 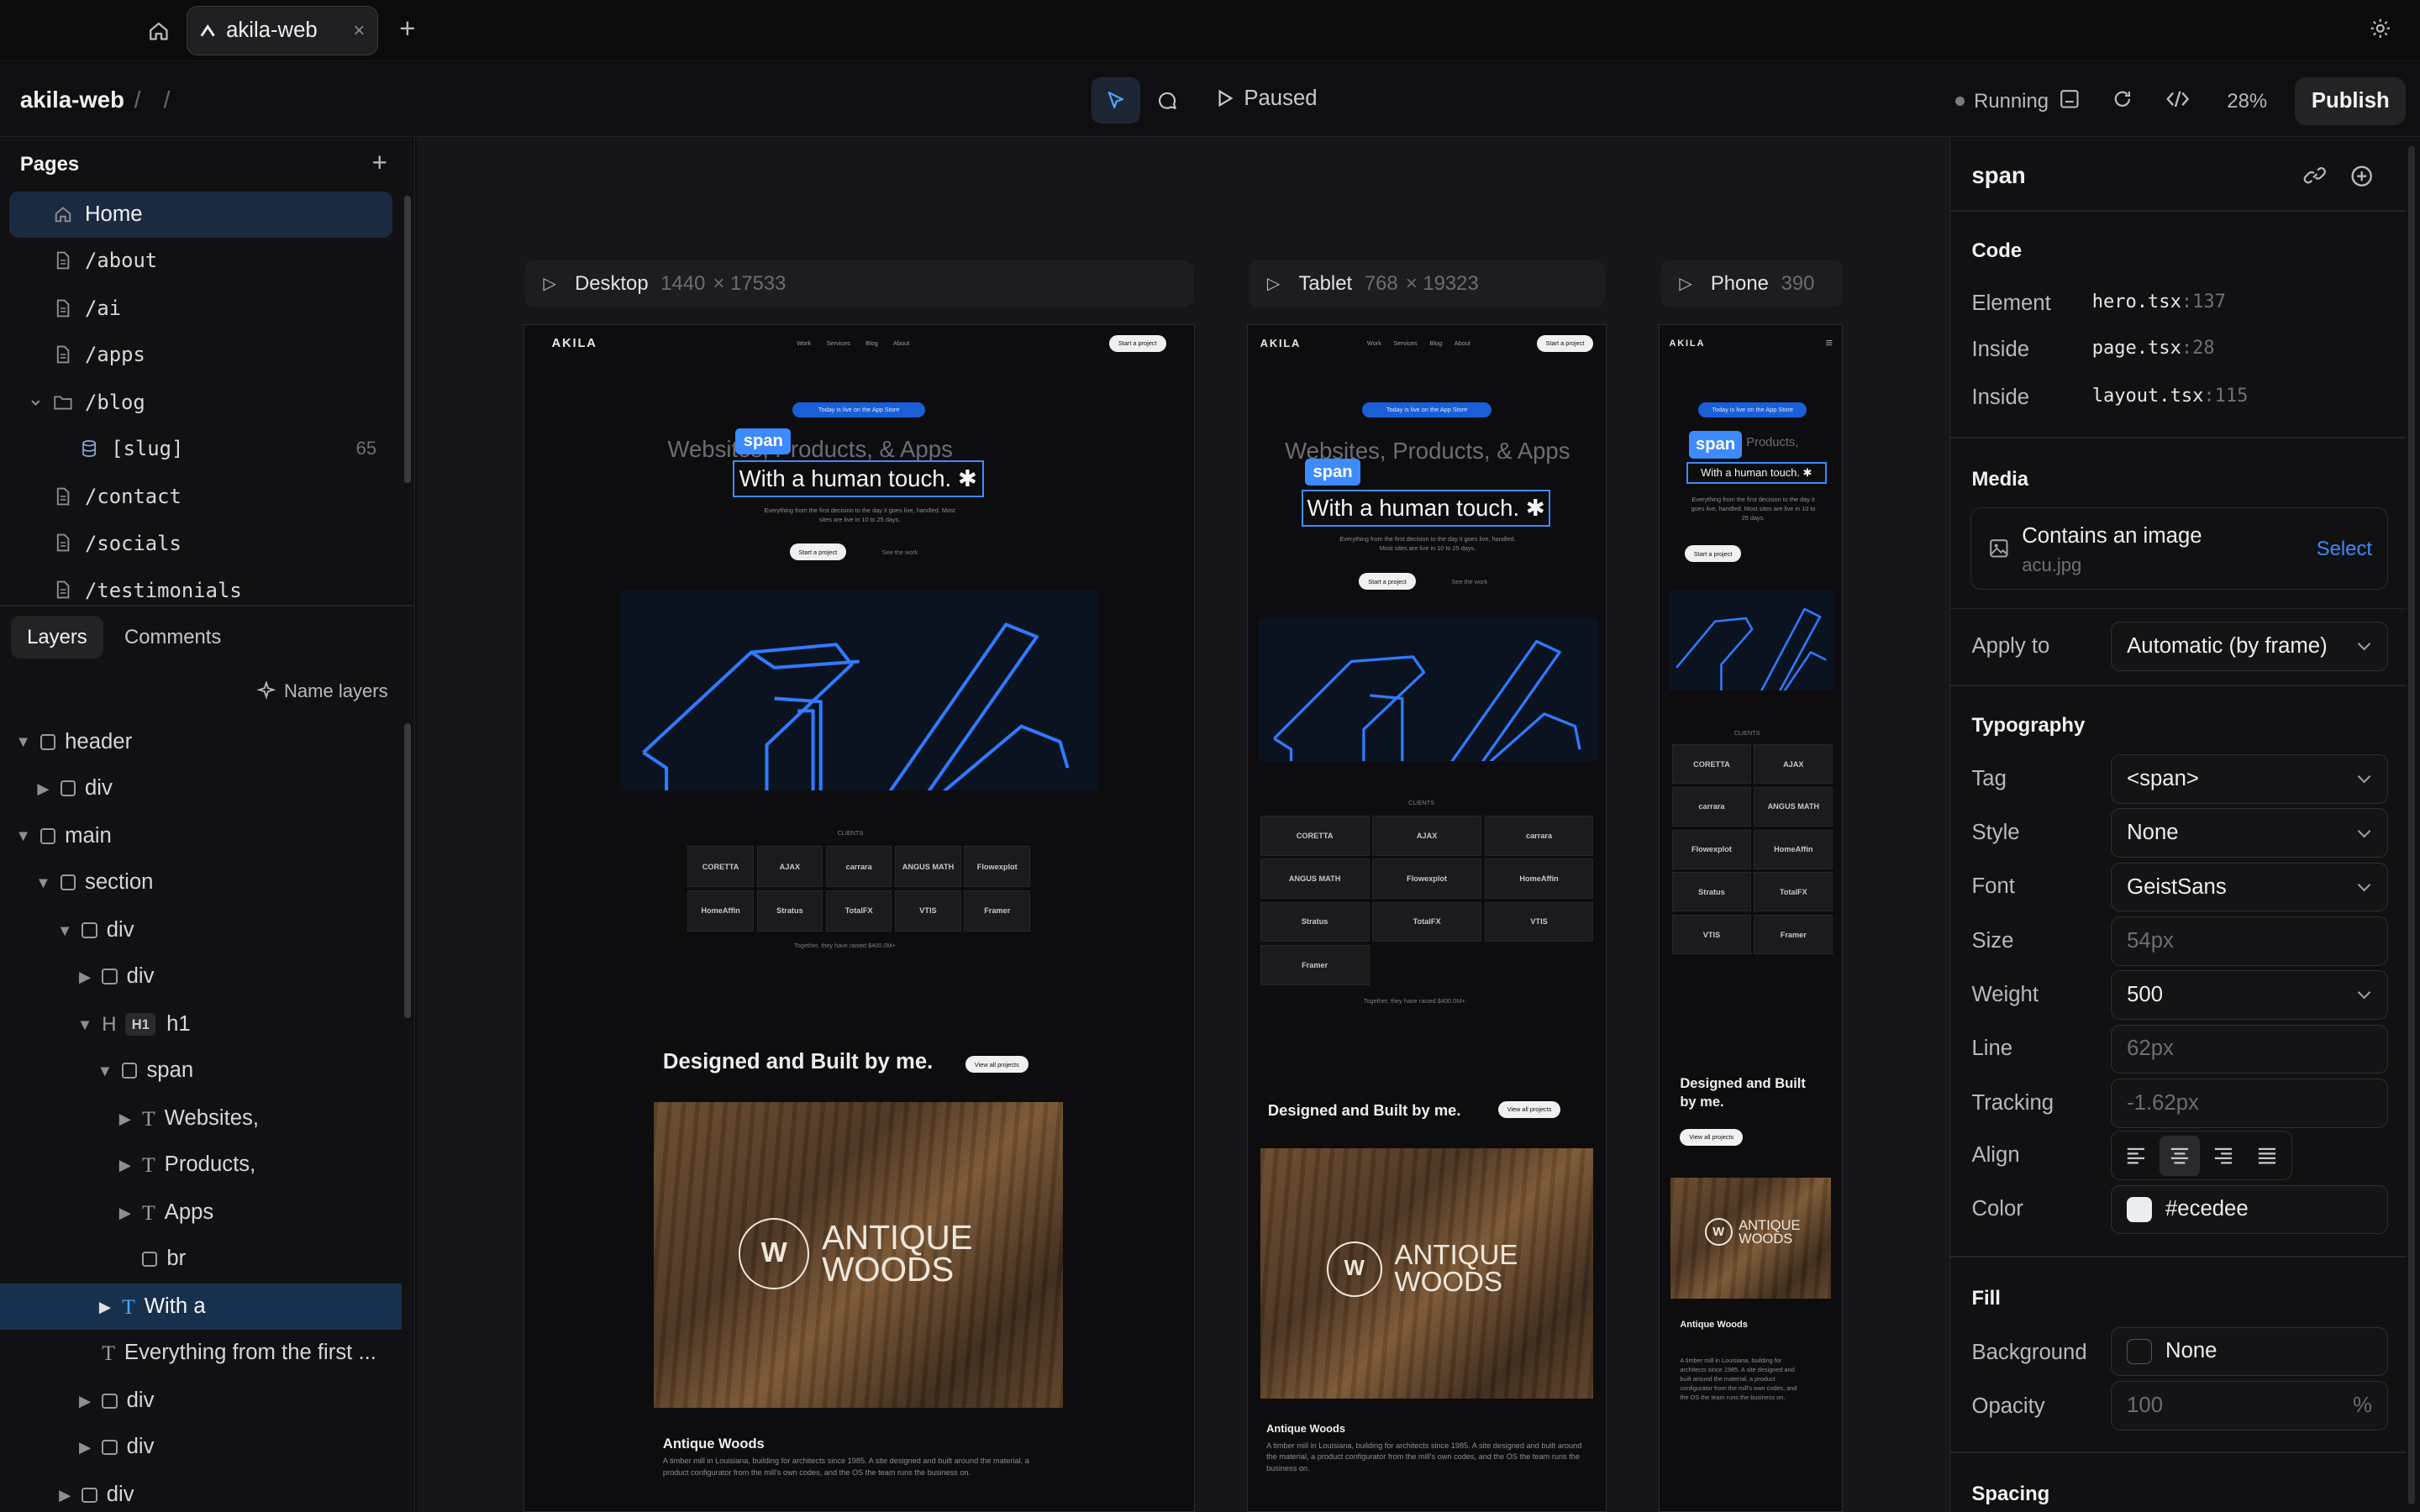 I want to click on background-swatch, so click(x=2140, y=1351).